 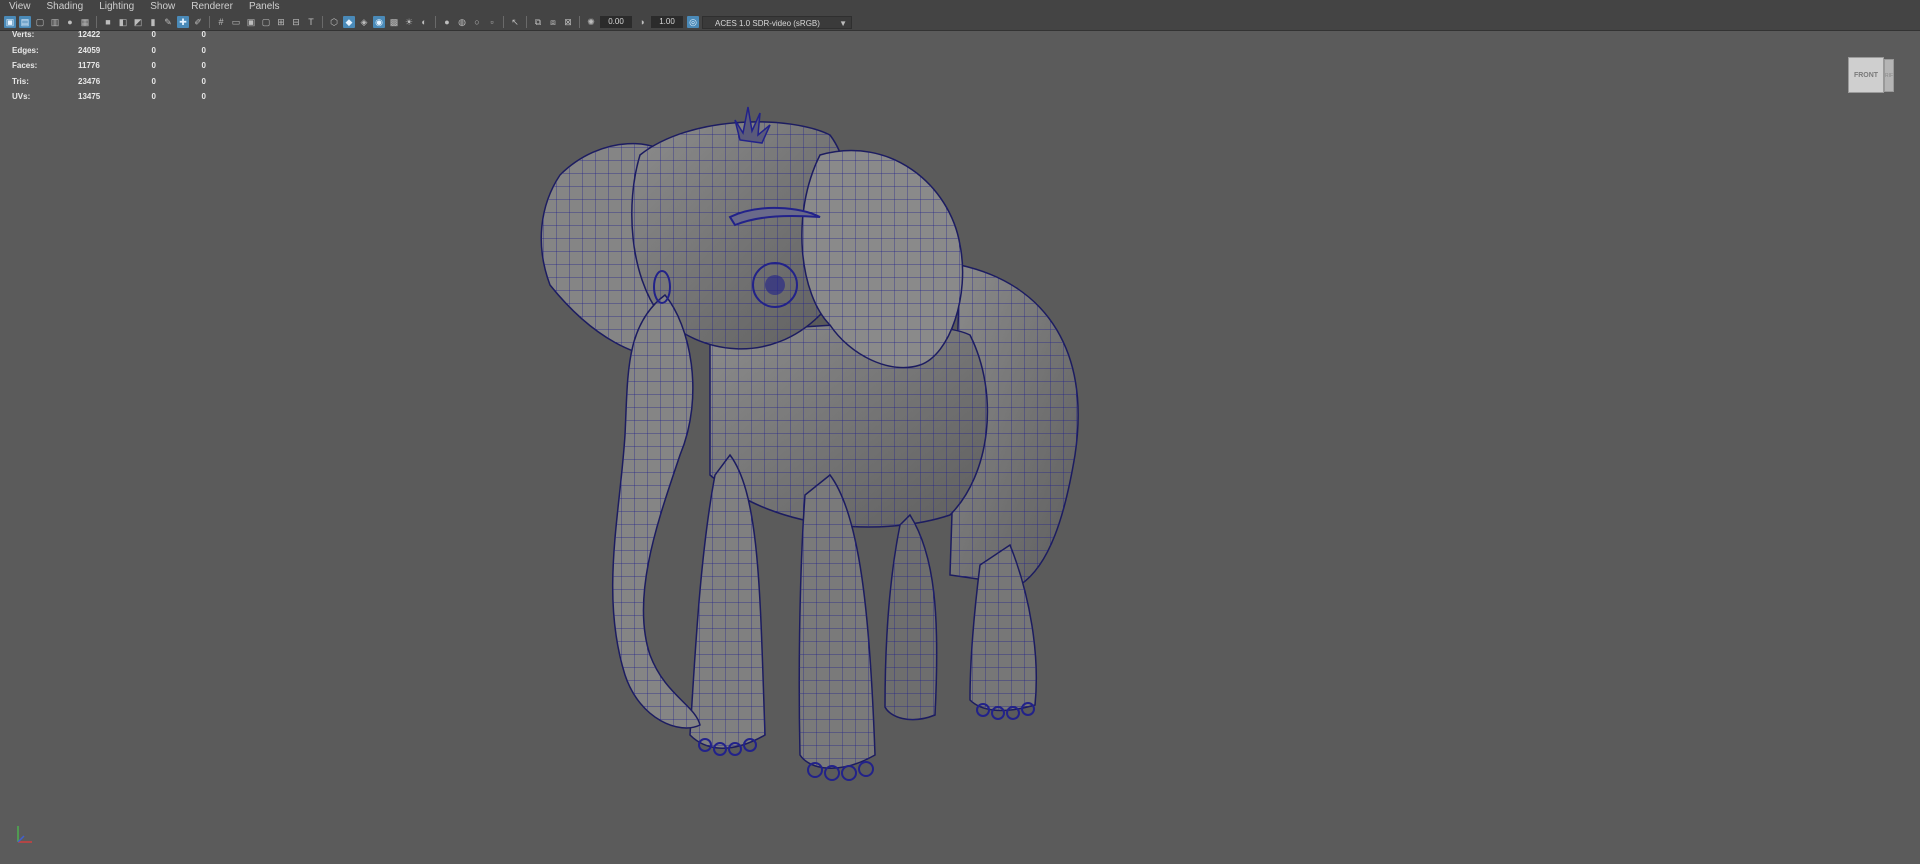 What do you see at coordinates (553, 22) in the screenshot?
I see `backface-culling-icon: ⧈` at bounding box center [553, 22].